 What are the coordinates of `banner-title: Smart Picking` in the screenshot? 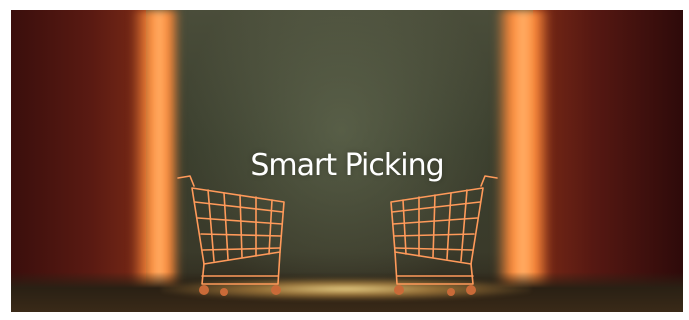 It's located at (347, 165).